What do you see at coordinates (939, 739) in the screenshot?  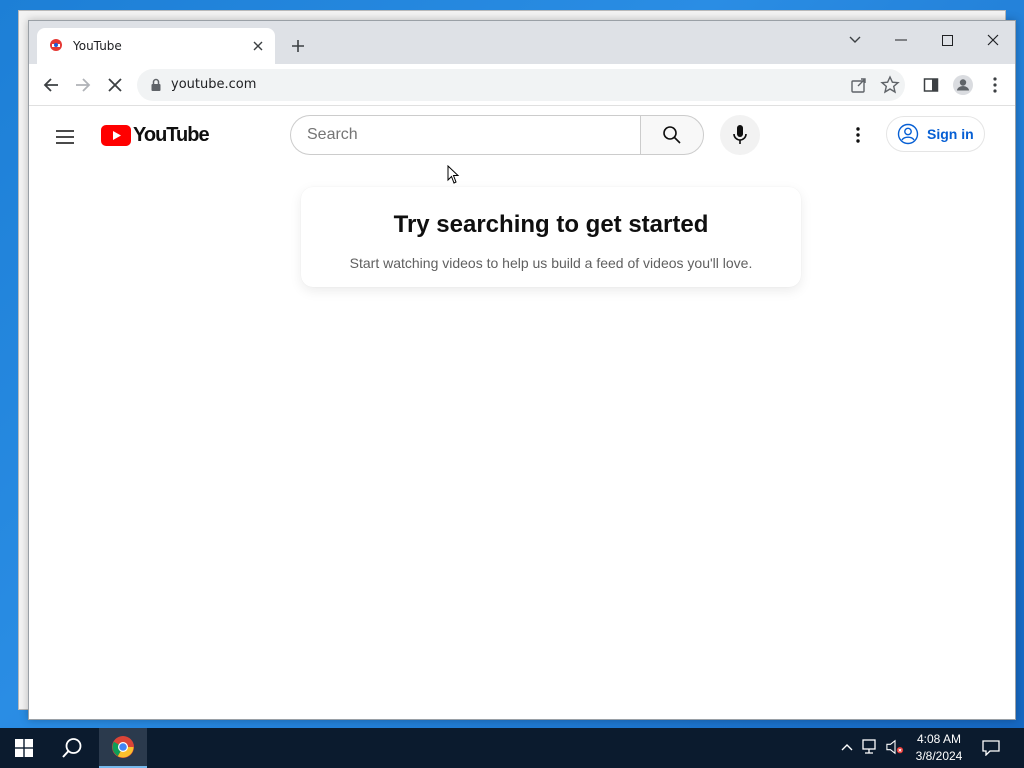 I see `clock-time: 4:08 AM` at bounding box center [939, 739].